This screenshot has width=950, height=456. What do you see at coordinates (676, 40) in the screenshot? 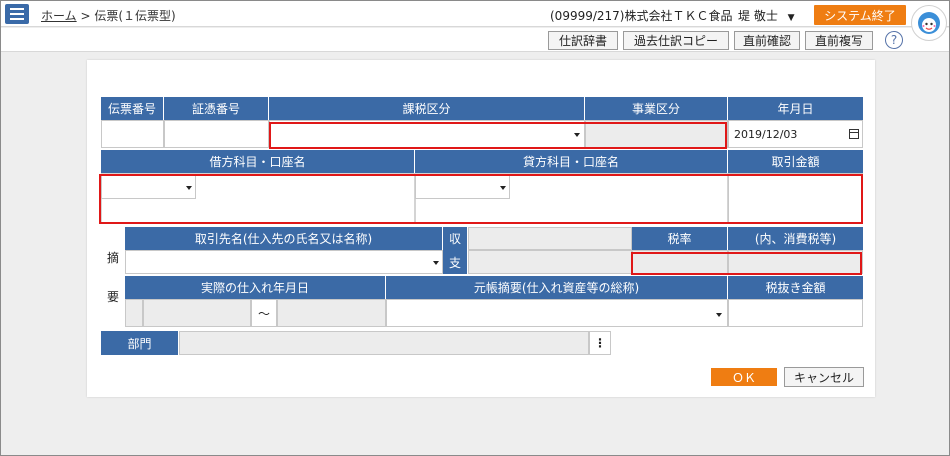
I see `past-journal-copy-button: 過去仕訳コピー` at bounding box center [676, 40].